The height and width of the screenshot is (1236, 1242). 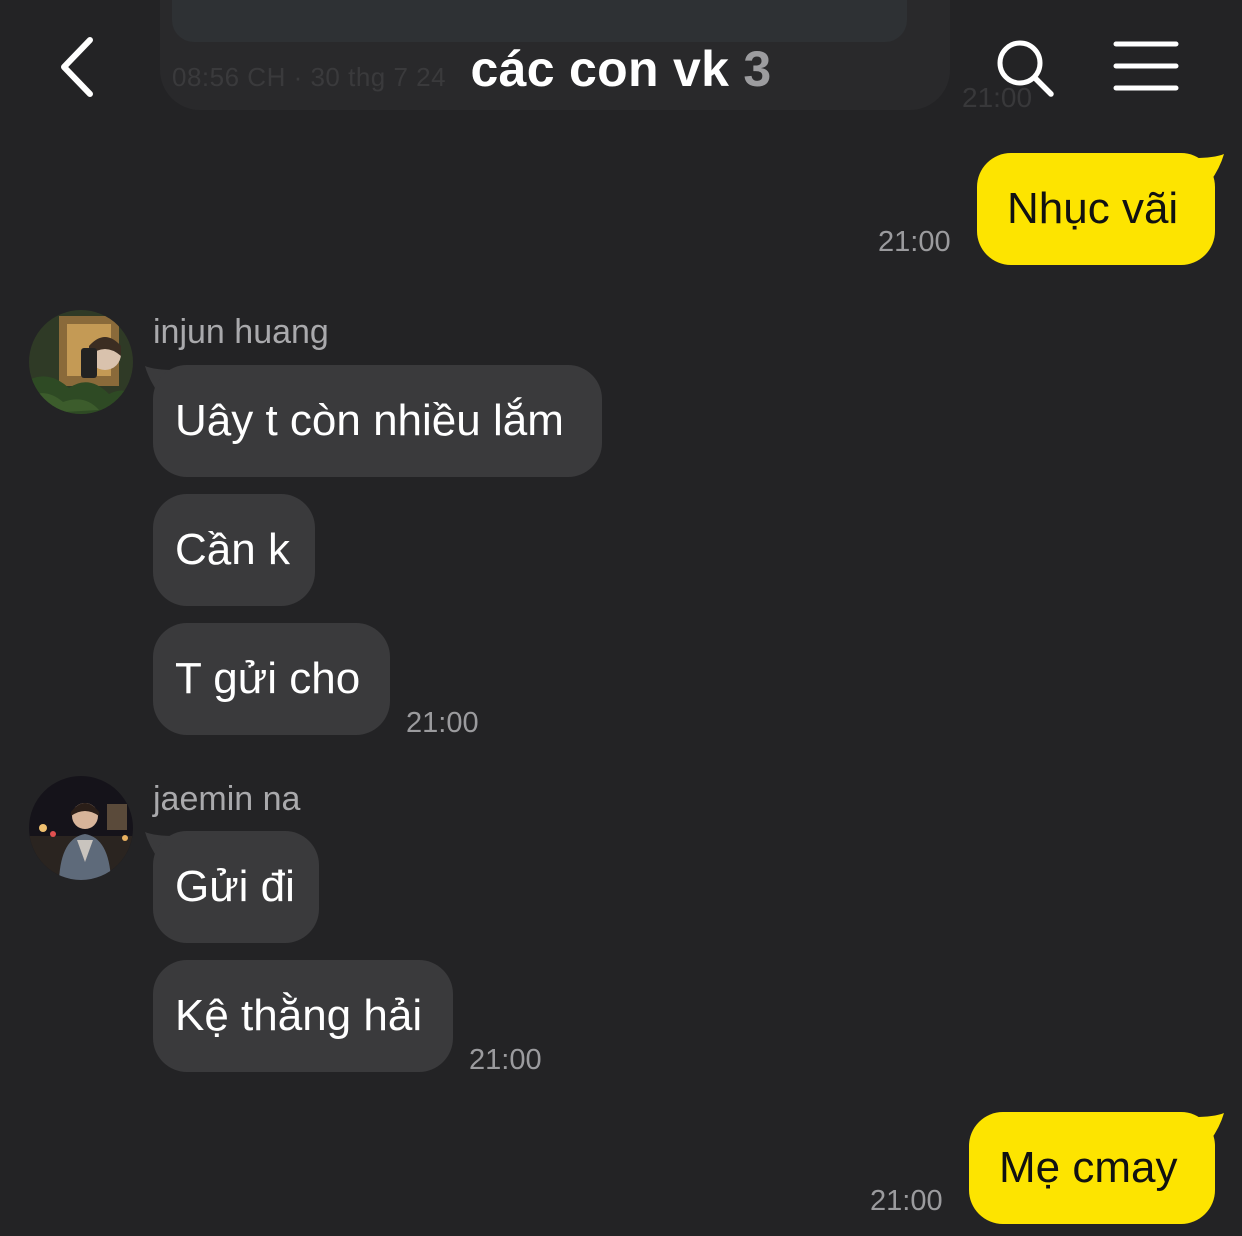 What do you see at coordinates (757, 69) in the screenshot?
I see `member-count: 3` at bounding box center [757, 69].